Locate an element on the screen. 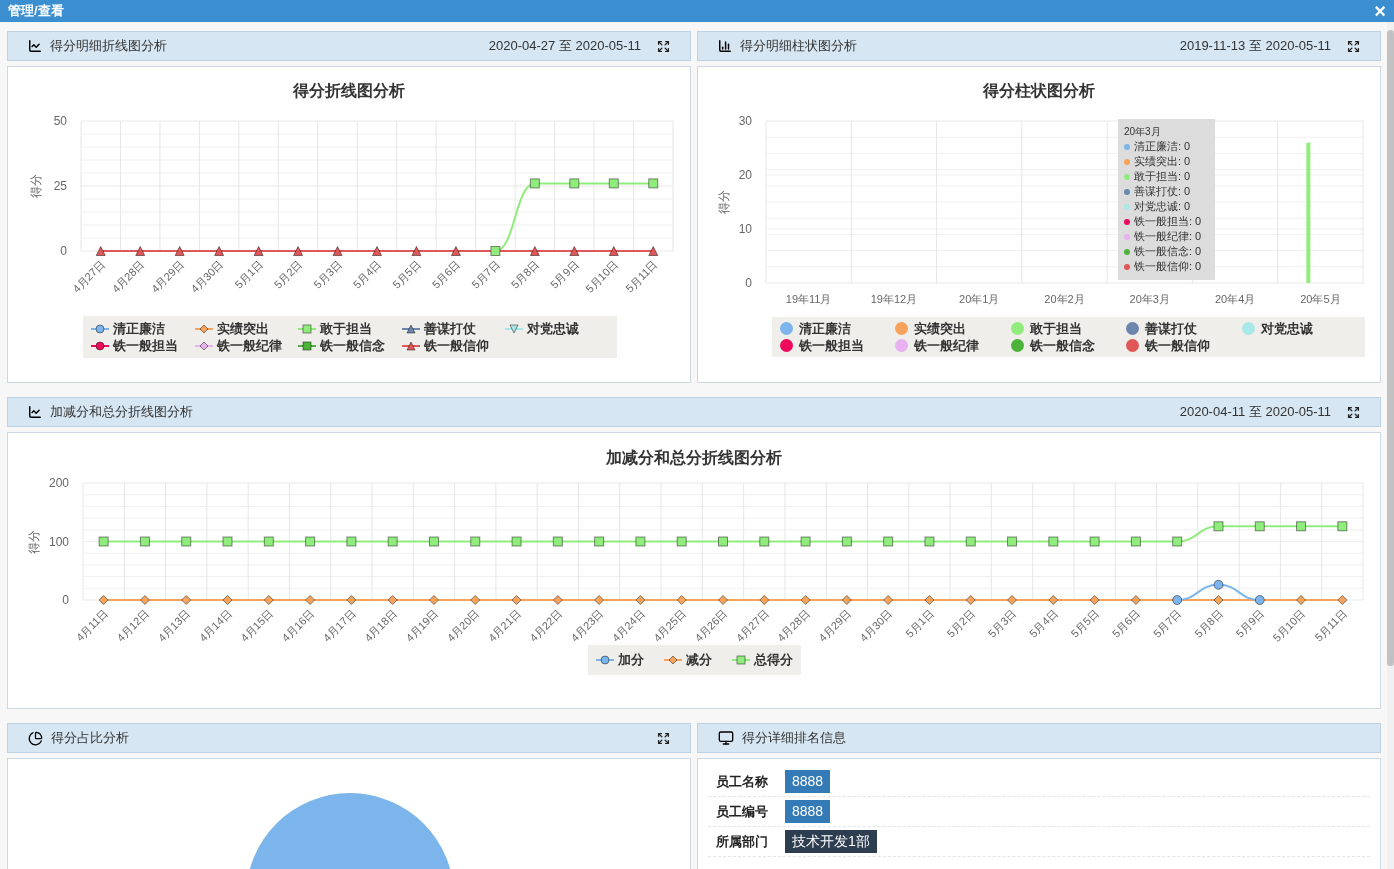  legend-label: 实绩突出 is located at coordinates (940, 328).